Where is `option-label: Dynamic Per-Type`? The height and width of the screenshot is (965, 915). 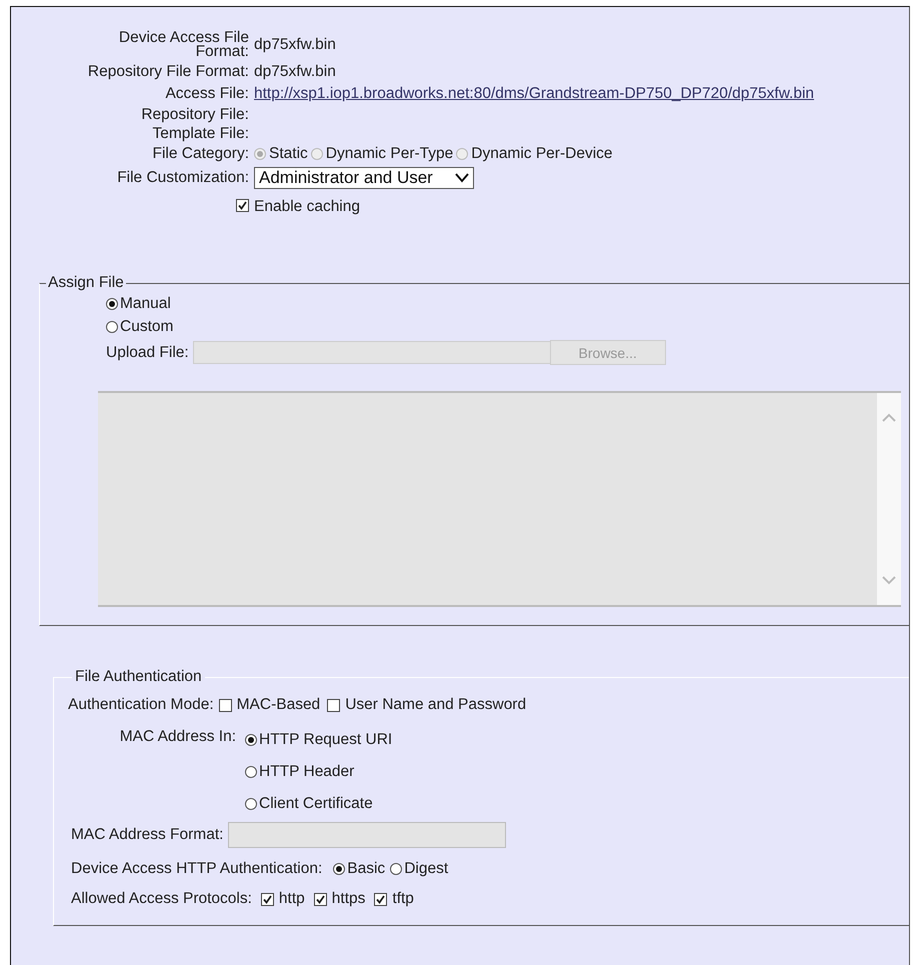 option-label: Dynamic Per-Type is located at coordinates (390, 154).